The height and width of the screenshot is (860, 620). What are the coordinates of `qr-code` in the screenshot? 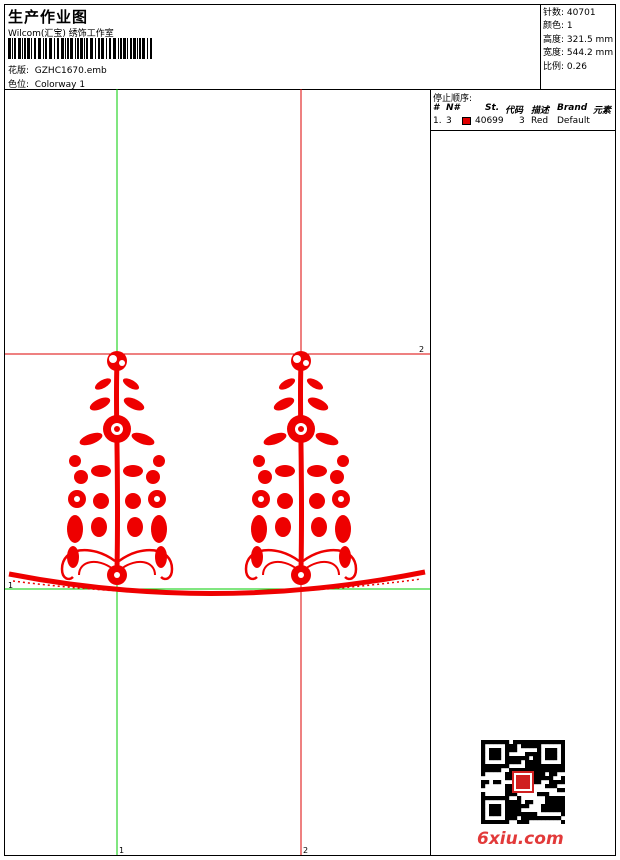 It's located at (523, 782).